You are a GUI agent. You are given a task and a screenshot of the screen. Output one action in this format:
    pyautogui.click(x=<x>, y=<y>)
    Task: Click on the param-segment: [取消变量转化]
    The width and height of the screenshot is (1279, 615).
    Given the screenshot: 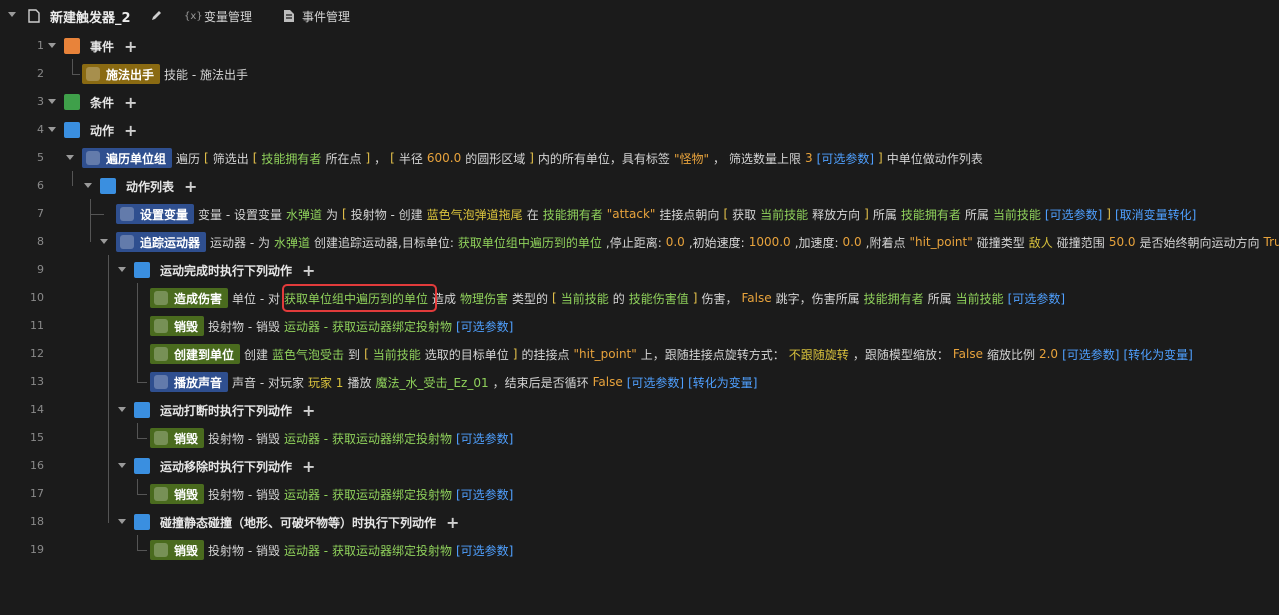 What is the action you would take?
    pyautogui.click(x=1155, y=214)
    